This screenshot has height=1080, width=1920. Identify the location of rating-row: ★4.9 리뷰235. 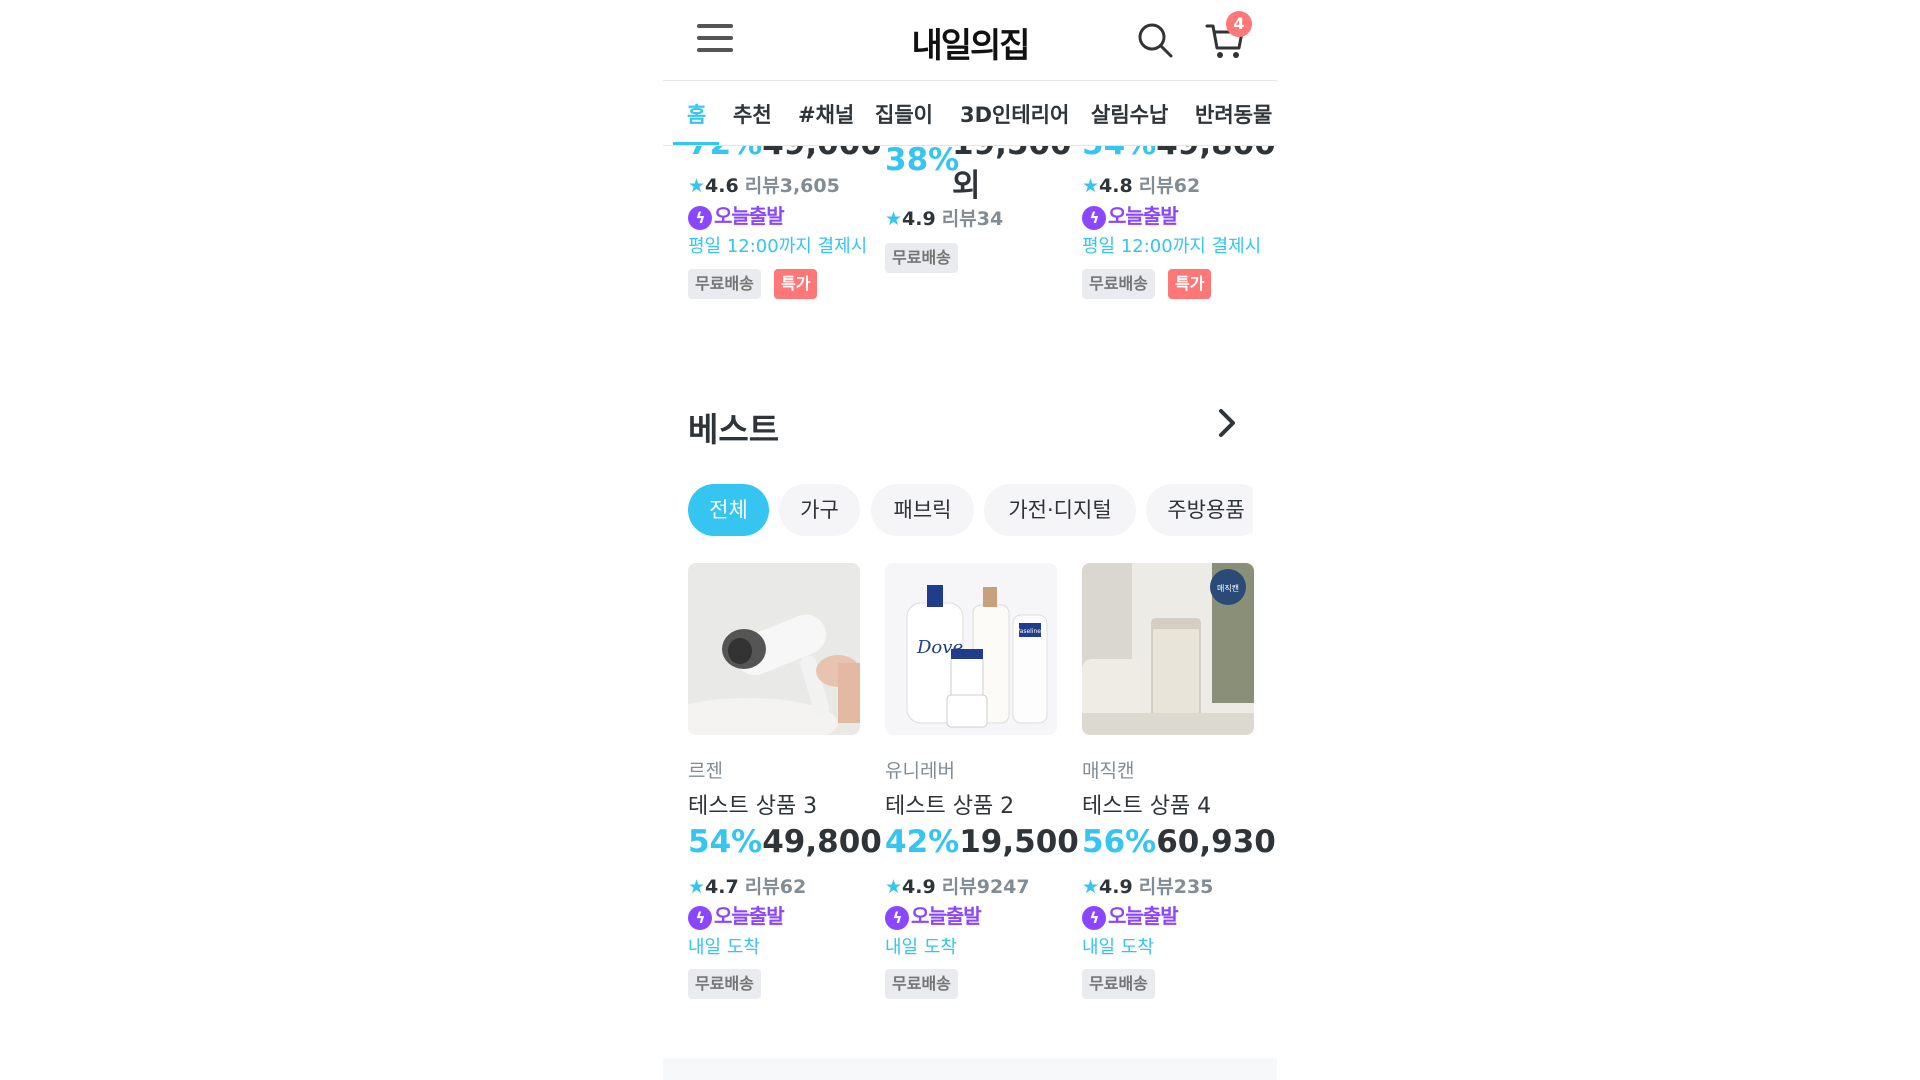
(1147, 885).